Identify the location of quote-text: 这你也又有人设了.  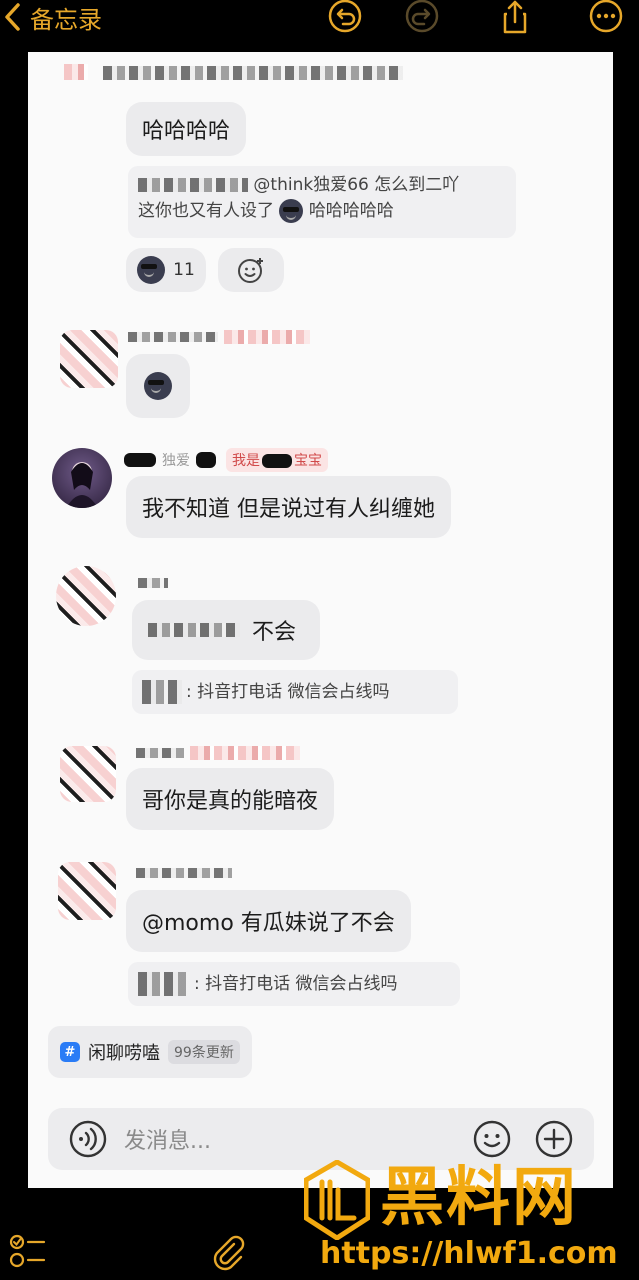
(206, 211).